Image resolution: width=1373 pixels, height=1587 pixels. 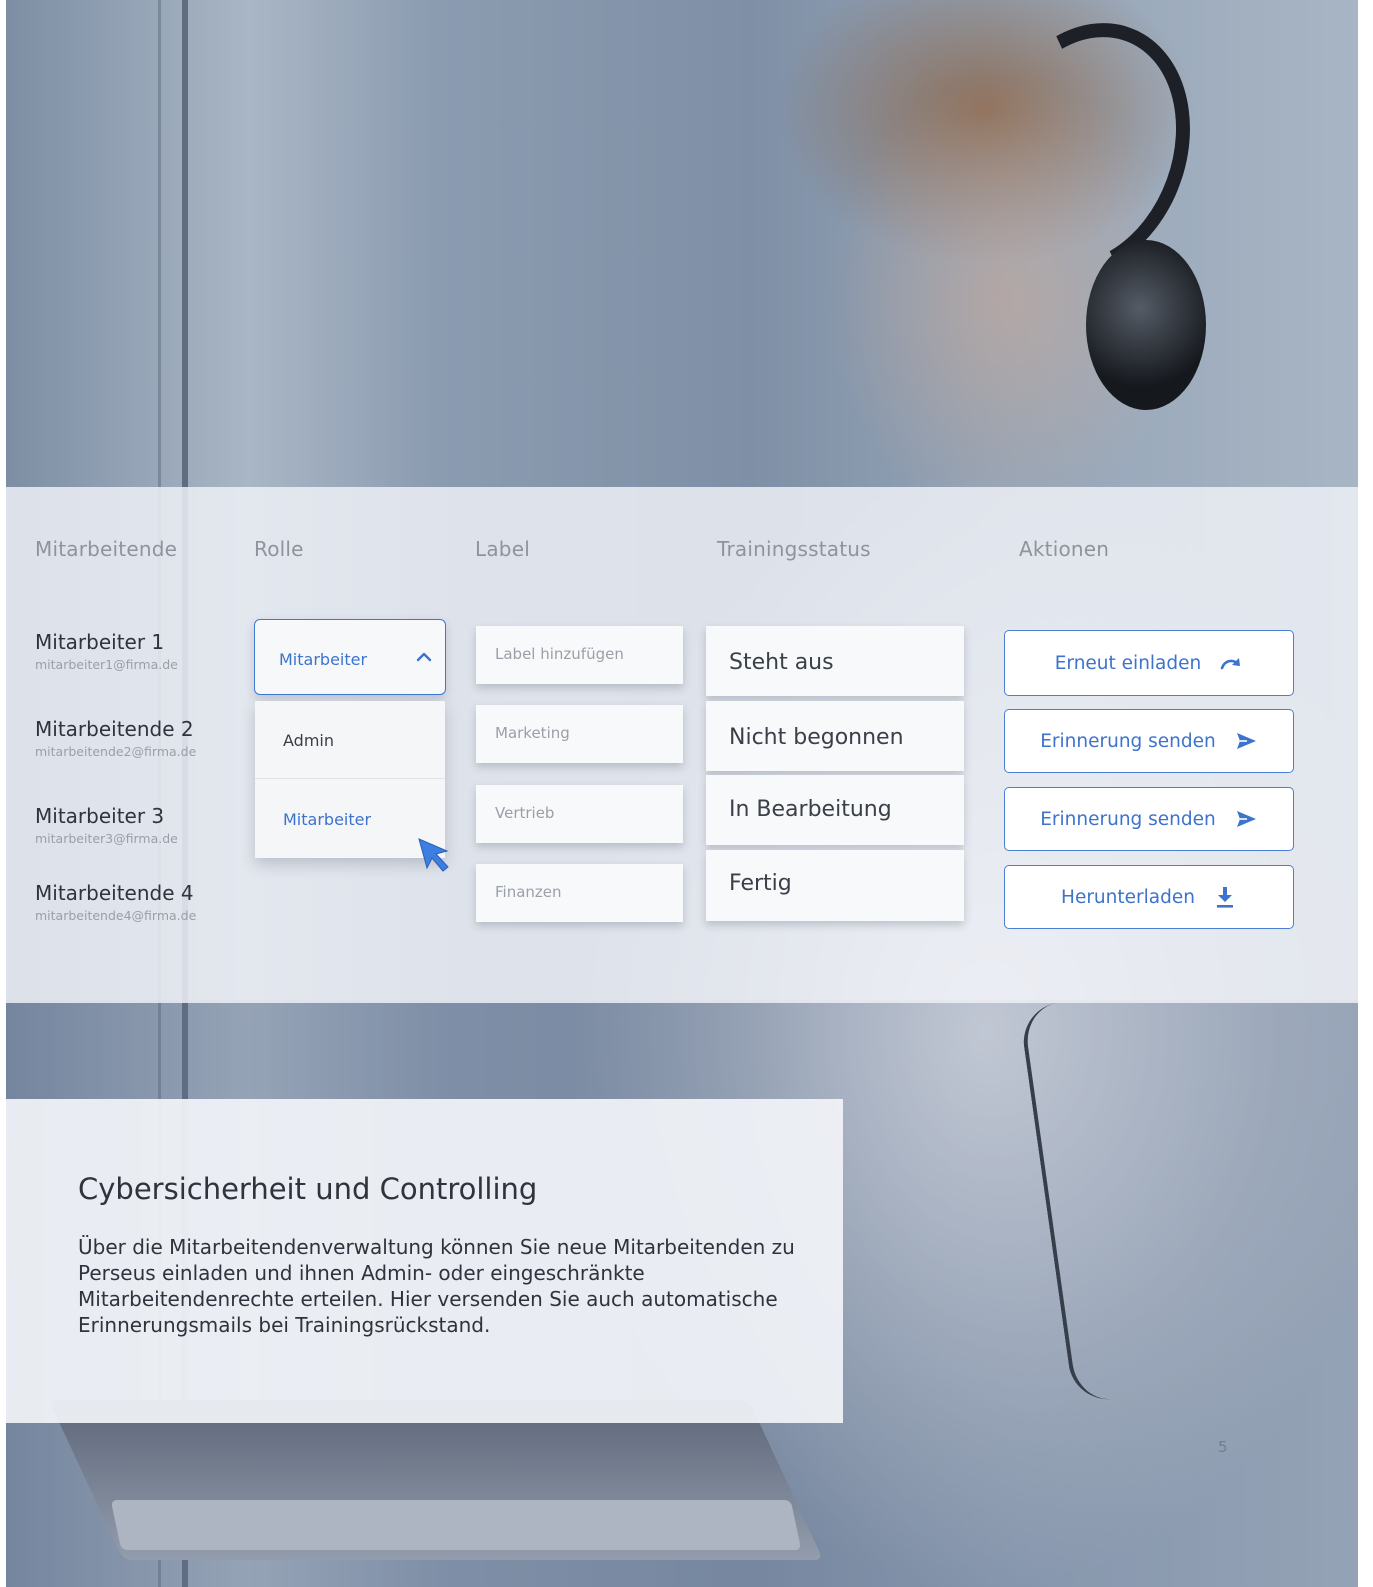 I want to click on employee-name: Mitarbeiter 1, so click(x=100, y=642).